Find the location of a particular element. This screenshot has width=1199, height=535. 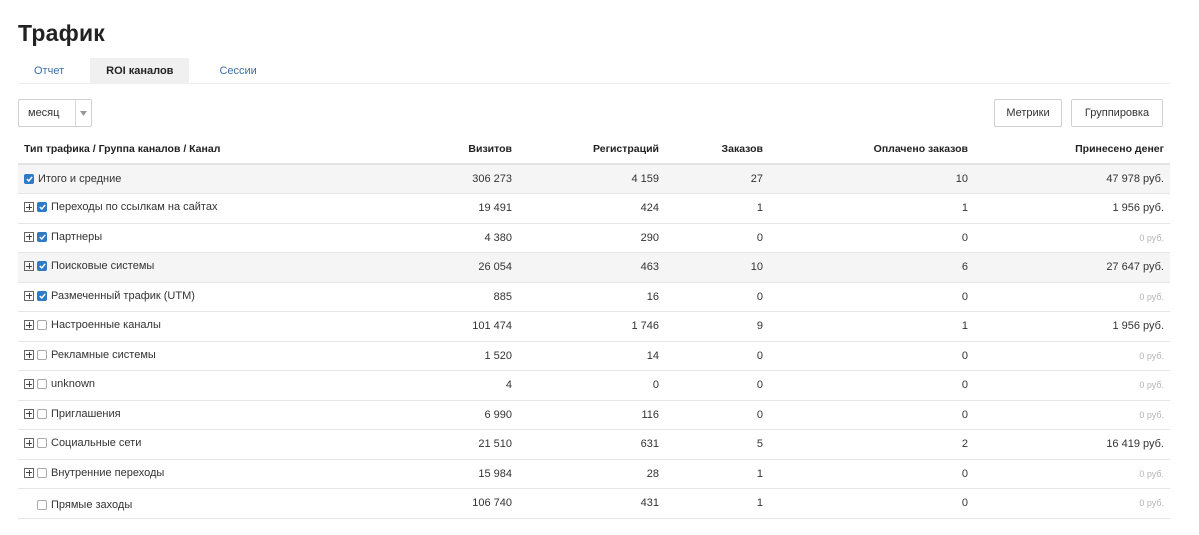

paid-orders-cell: 2 is located at coordinates (871, 444).